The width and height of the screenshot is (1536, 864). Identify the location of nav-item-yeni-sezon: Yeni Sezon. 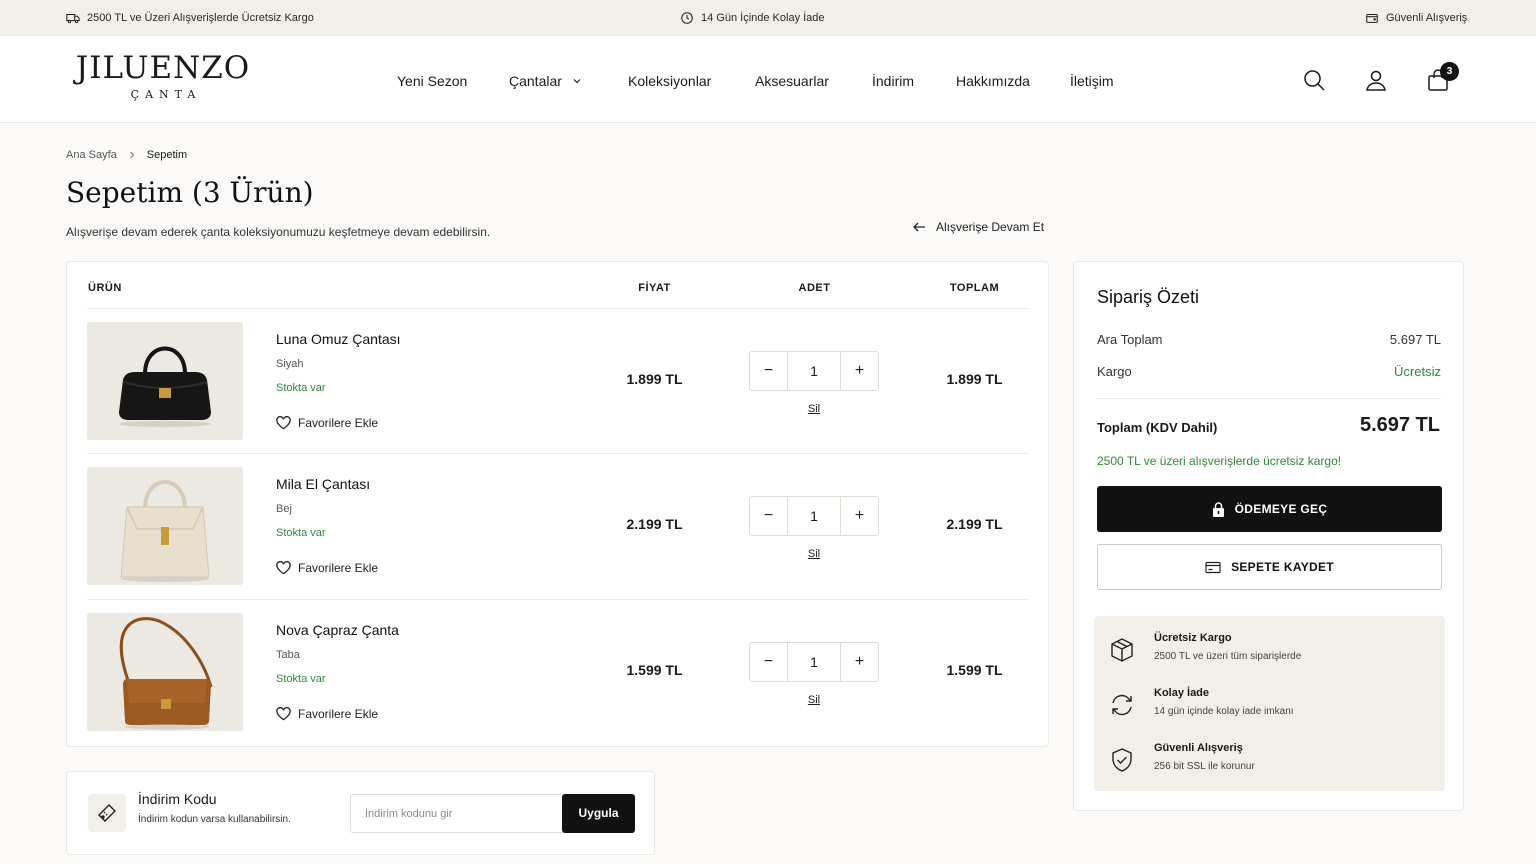
(432, 81).